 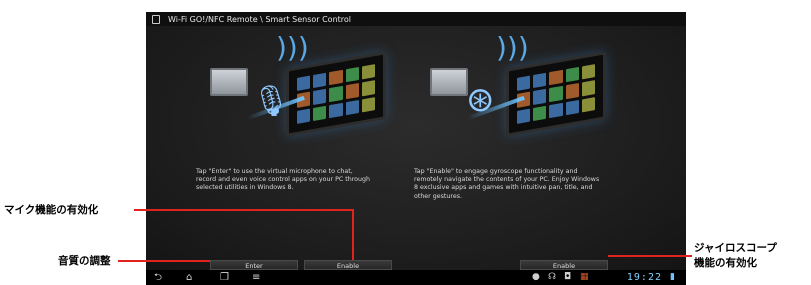 What do you see at coordinates (480, 100) in the screenshot?
I see `gyroscope-icon: ⊛` at bounding box center [480, 100].